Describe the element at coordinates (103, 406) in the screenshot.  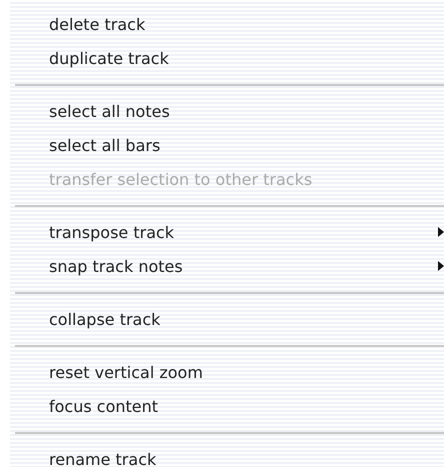
I see `menu-item: focus content` at that location.